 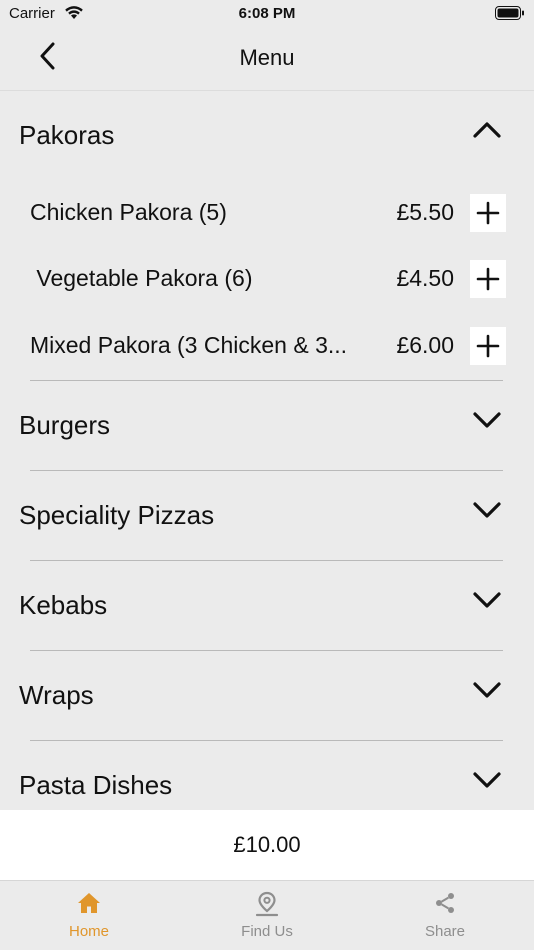 I want to click on item-price: £5.50, so click(x=425, y=212).